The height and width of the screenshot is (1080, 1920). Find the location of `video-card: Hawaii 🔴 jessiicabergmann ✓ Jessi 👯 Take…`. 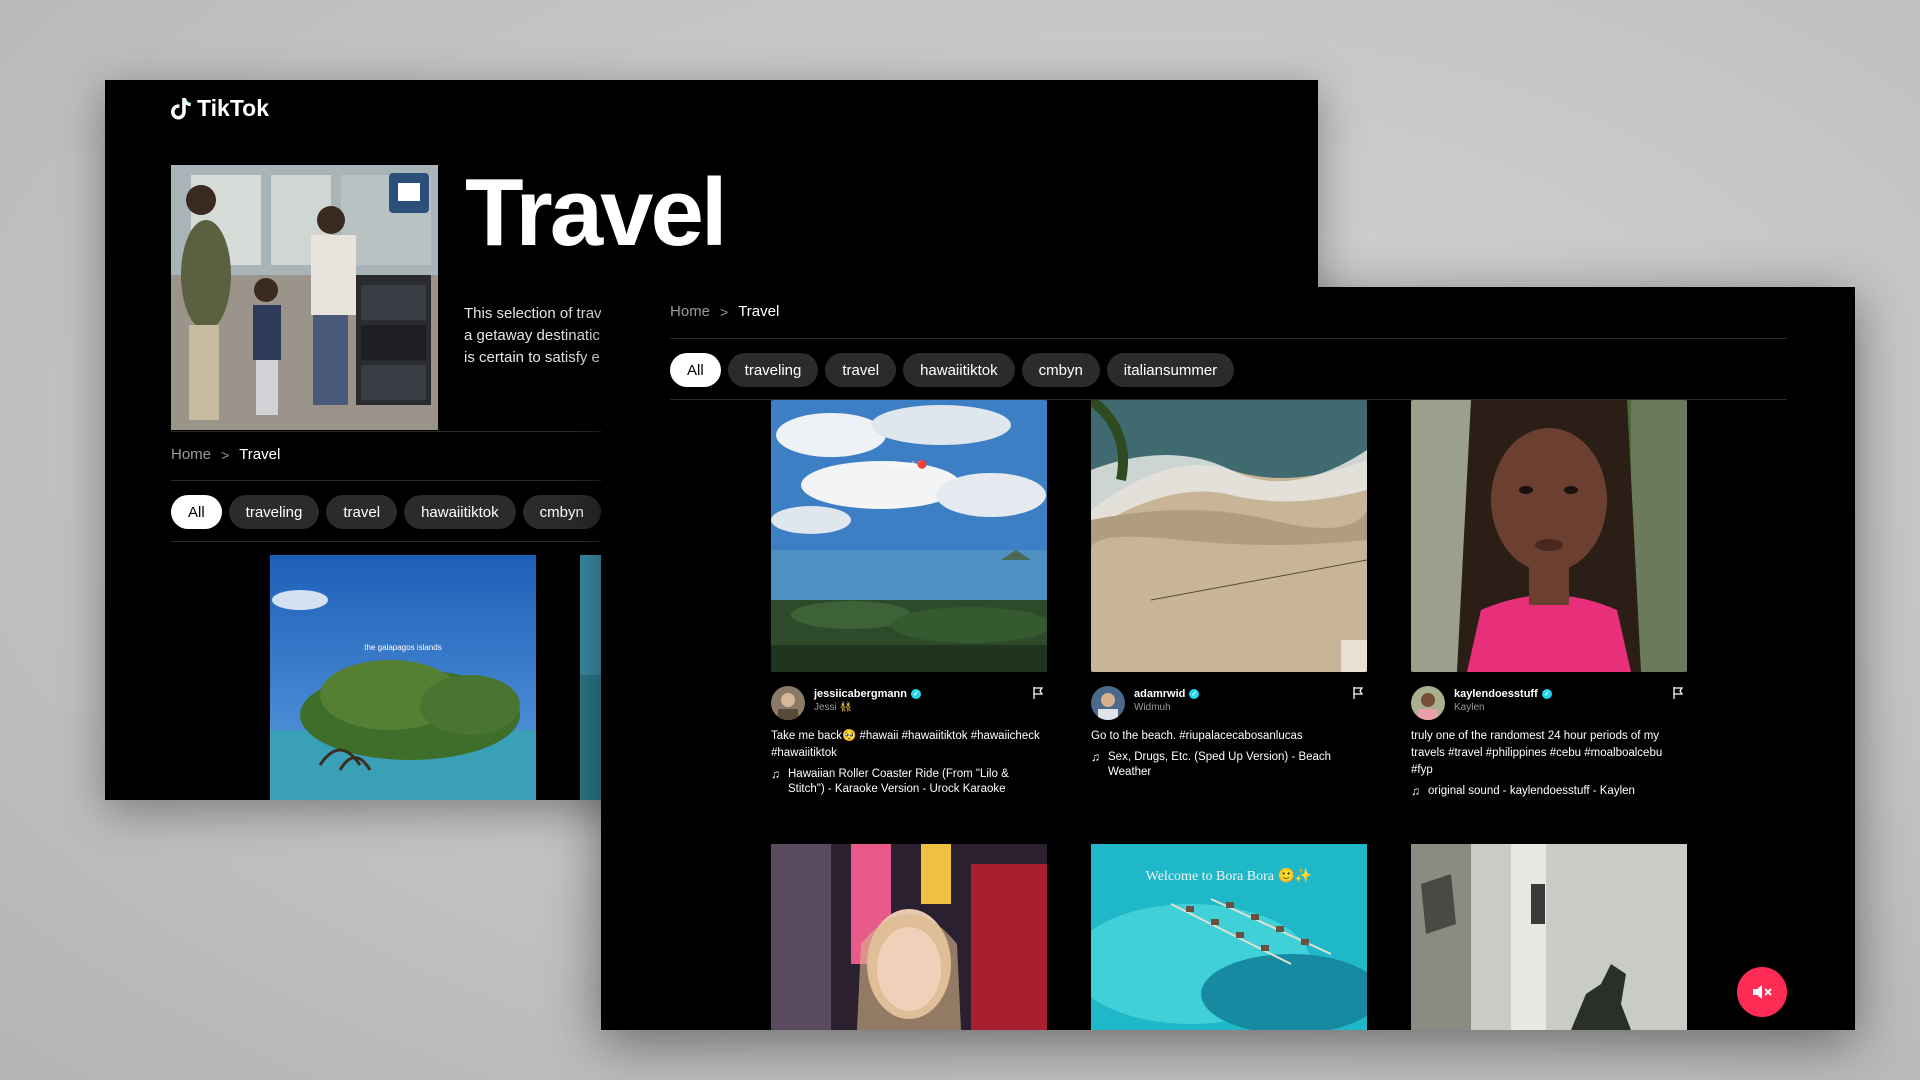

video-card: Hawaii 🔴 jessiicabergmann ✓ Jessi 👯 Take… is located at coordinates (909, 598).